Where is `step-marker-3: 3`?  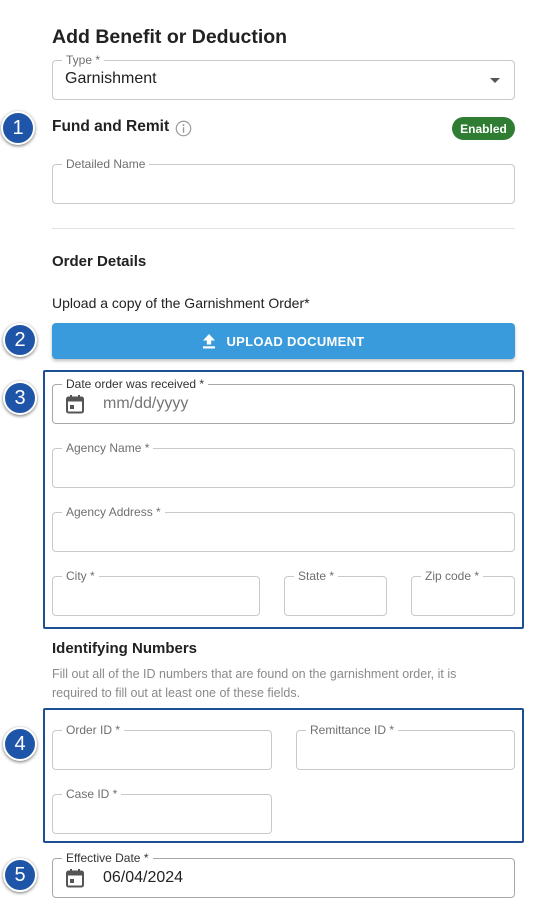
step-marker-3: 3 is located at coordinates (20, 398).